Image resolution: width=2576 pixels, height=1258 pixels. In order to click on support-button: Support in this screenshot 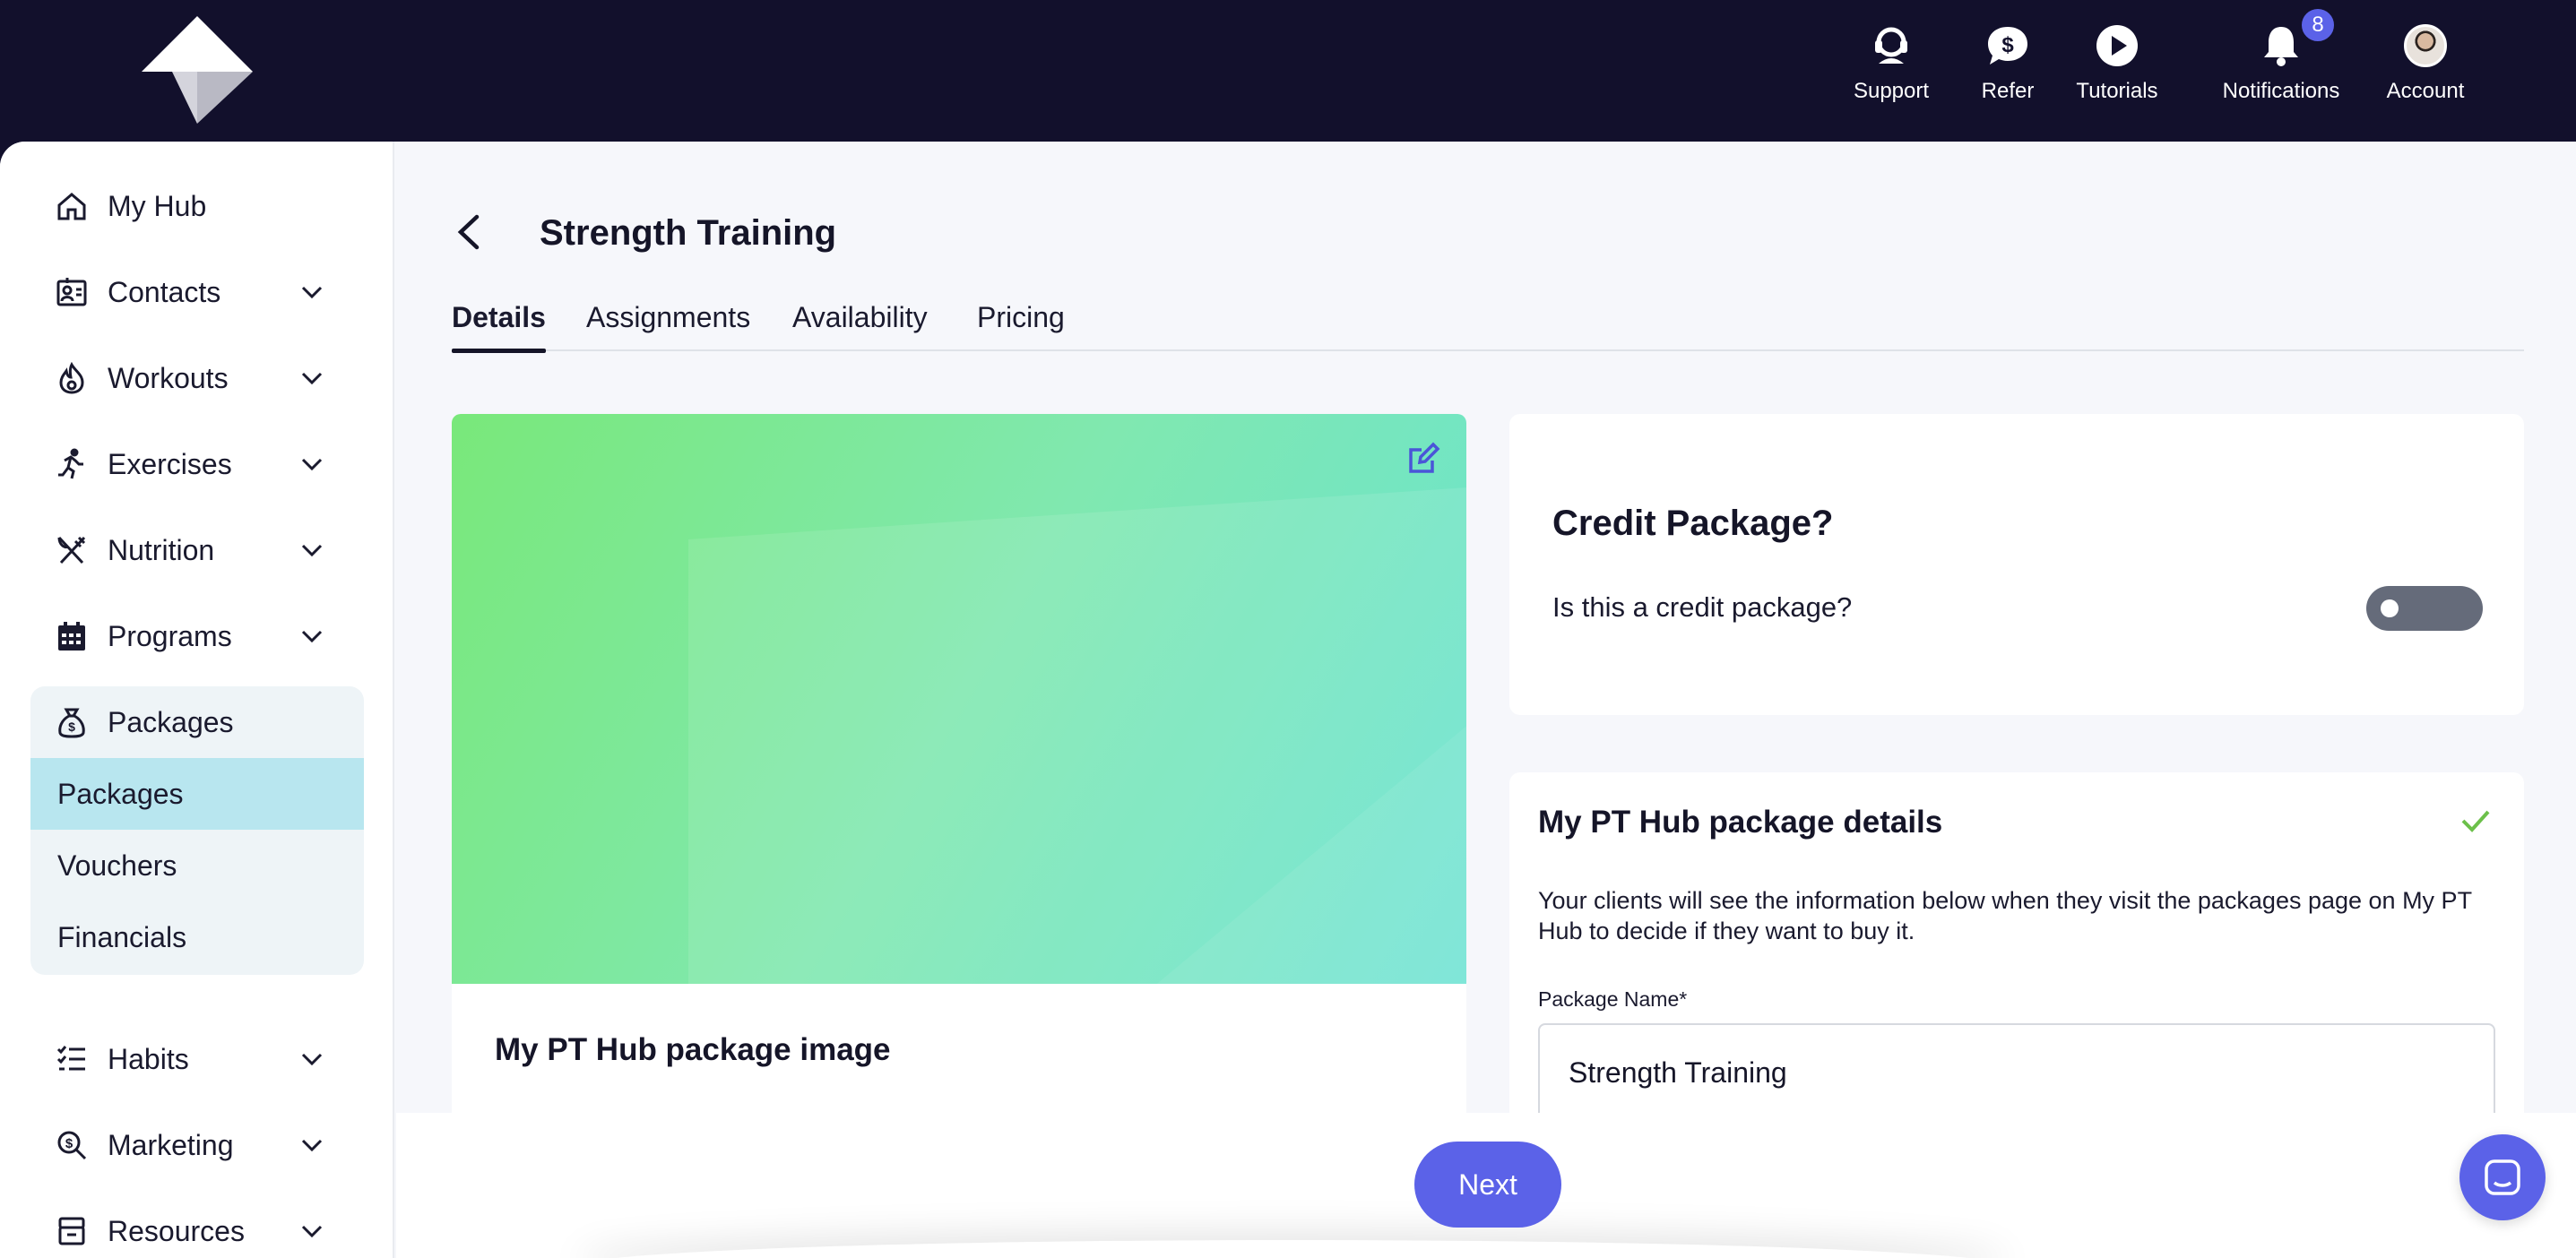, I will do `click(1891, 71)`.